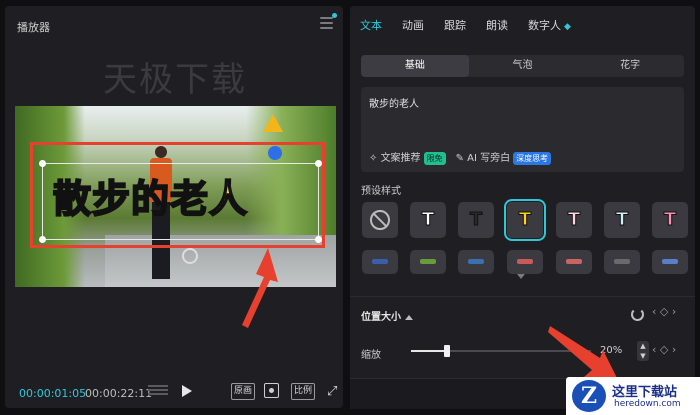 The image size is (700, 415). What do you see at coordinates (381, 317) in the screenshot?
I see `position-size-label: 位置大小` at bounding box center [381, 317].